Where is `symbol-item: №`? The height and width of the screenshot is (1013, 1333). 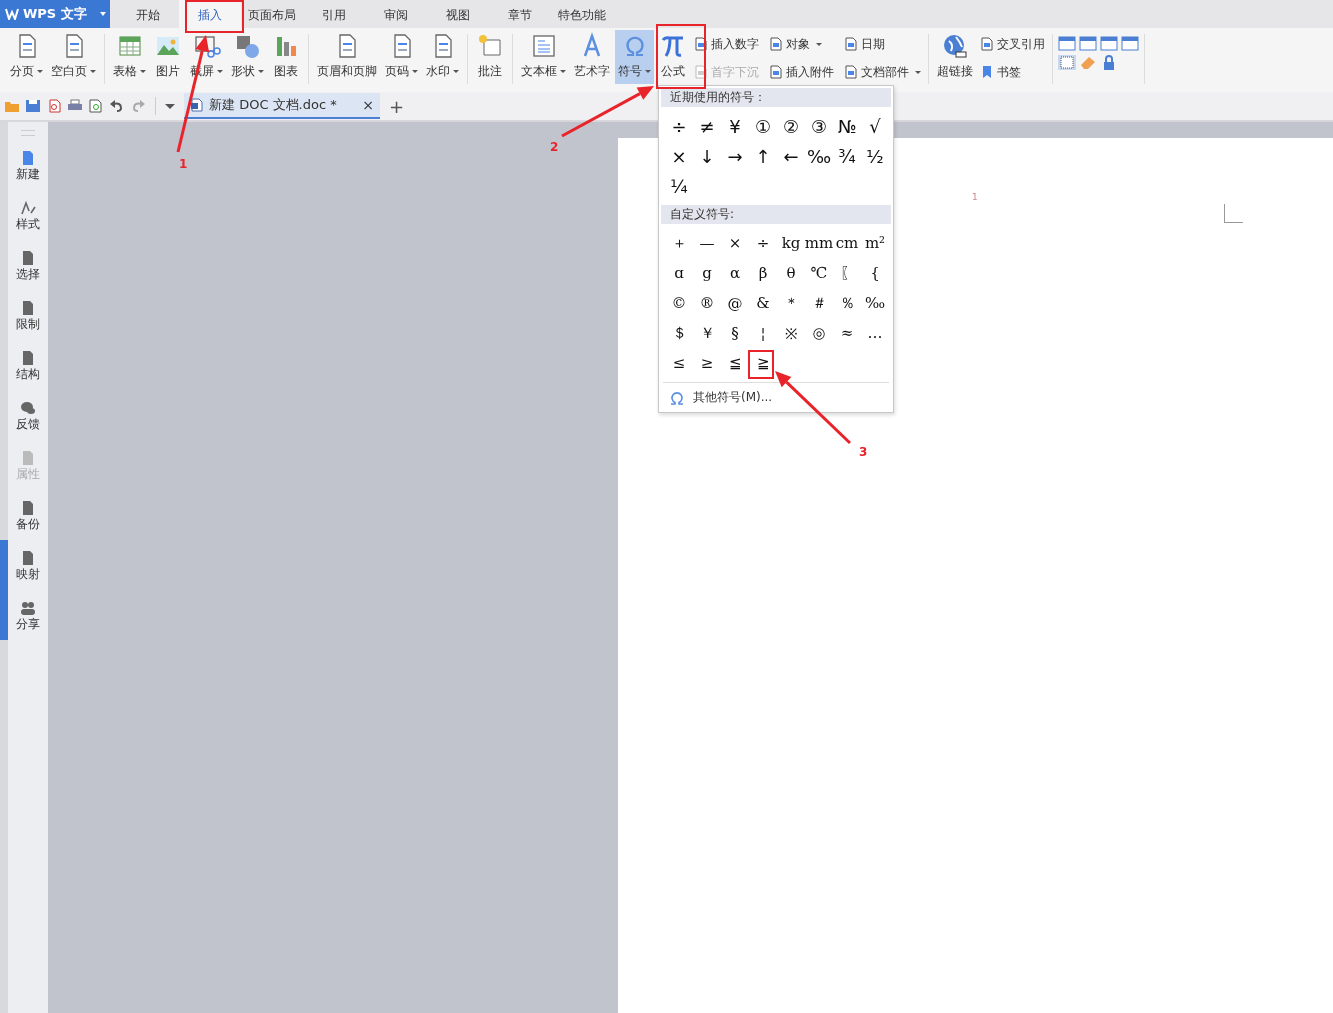 symbol-item: № is located at coordinates (847, 126).